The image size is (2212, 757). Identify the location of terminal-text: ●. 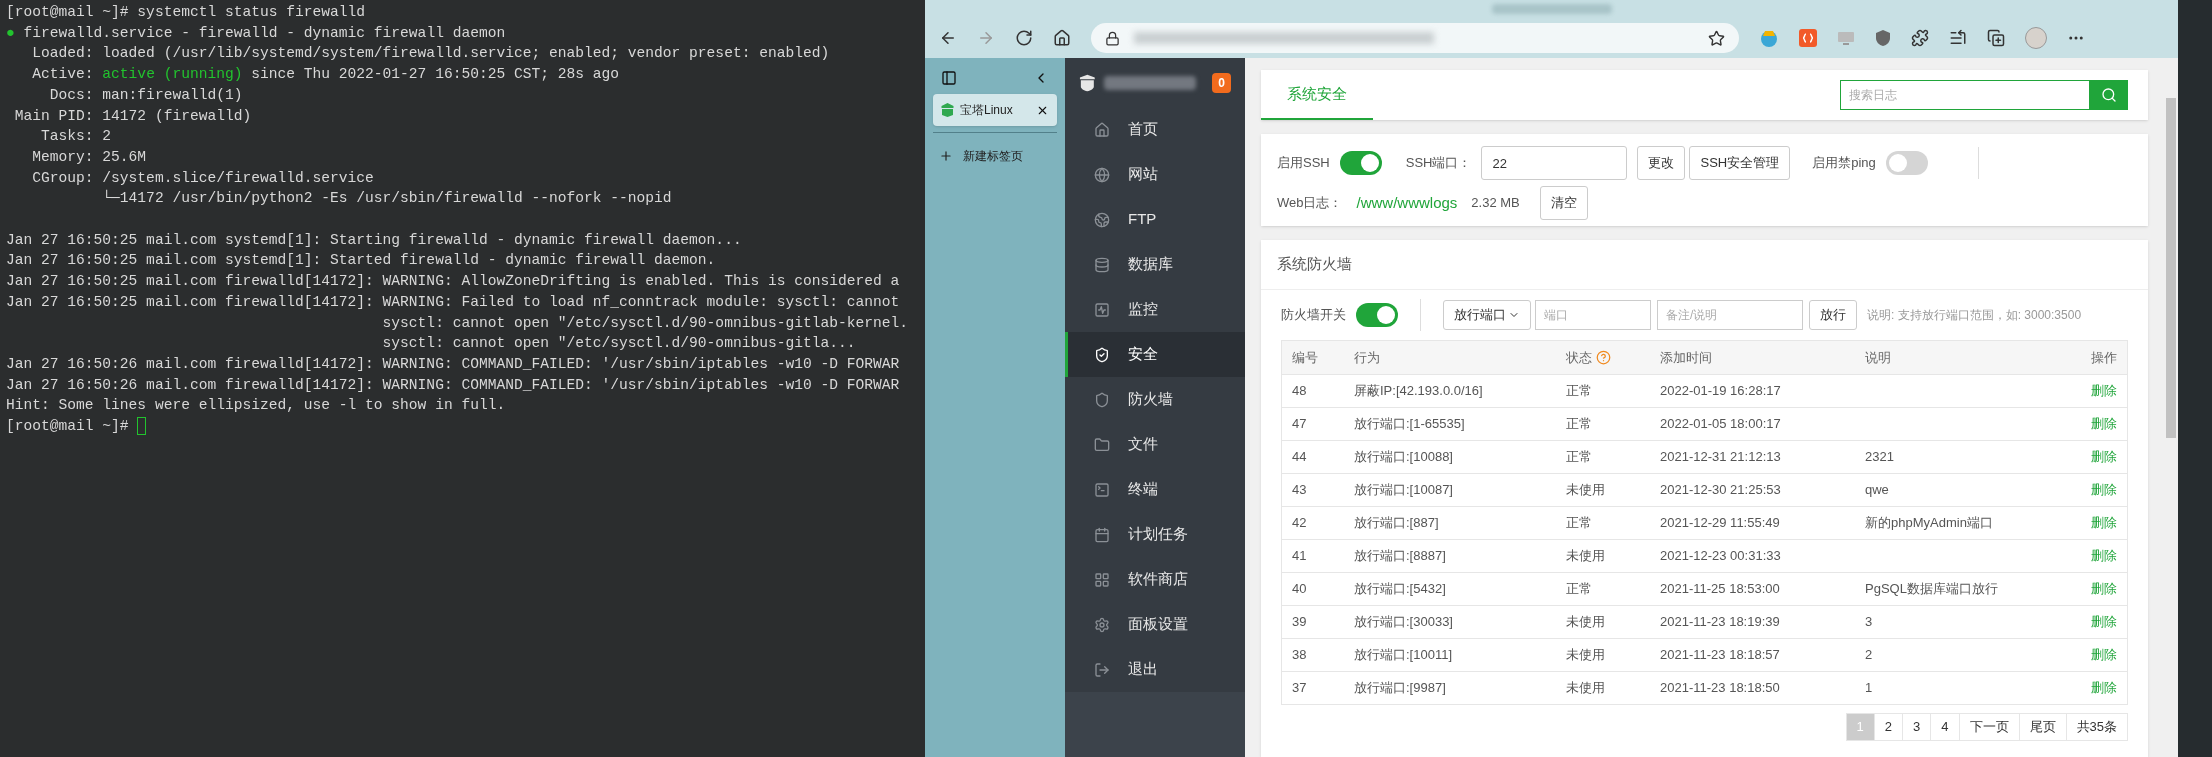
(10, 33).